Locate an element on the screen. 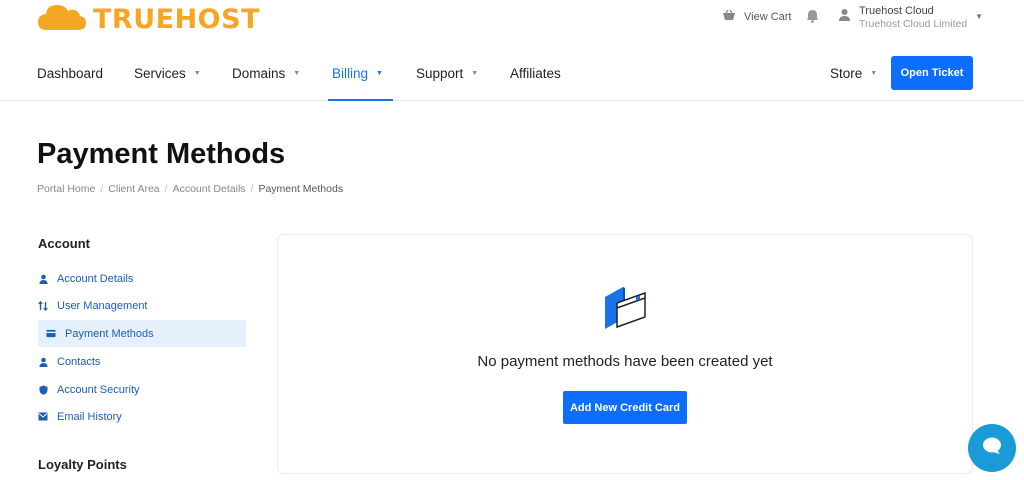  basket-icon is located at coordinates (729, 16).